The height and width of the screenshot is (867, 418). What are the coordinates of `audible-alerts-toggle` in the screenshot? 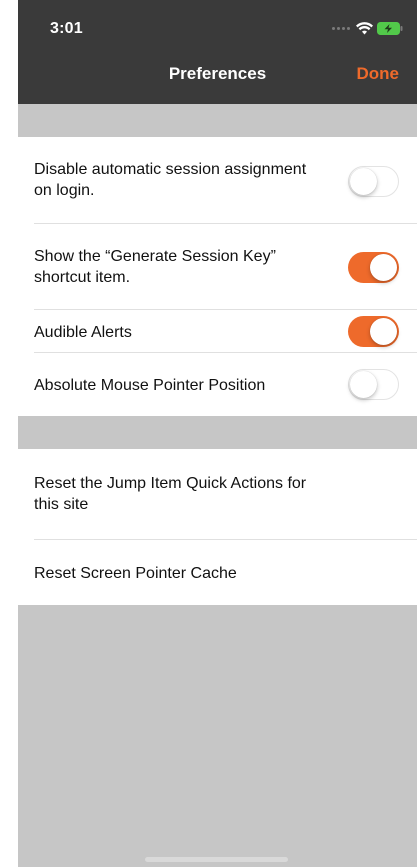 It's located at (373, 331).